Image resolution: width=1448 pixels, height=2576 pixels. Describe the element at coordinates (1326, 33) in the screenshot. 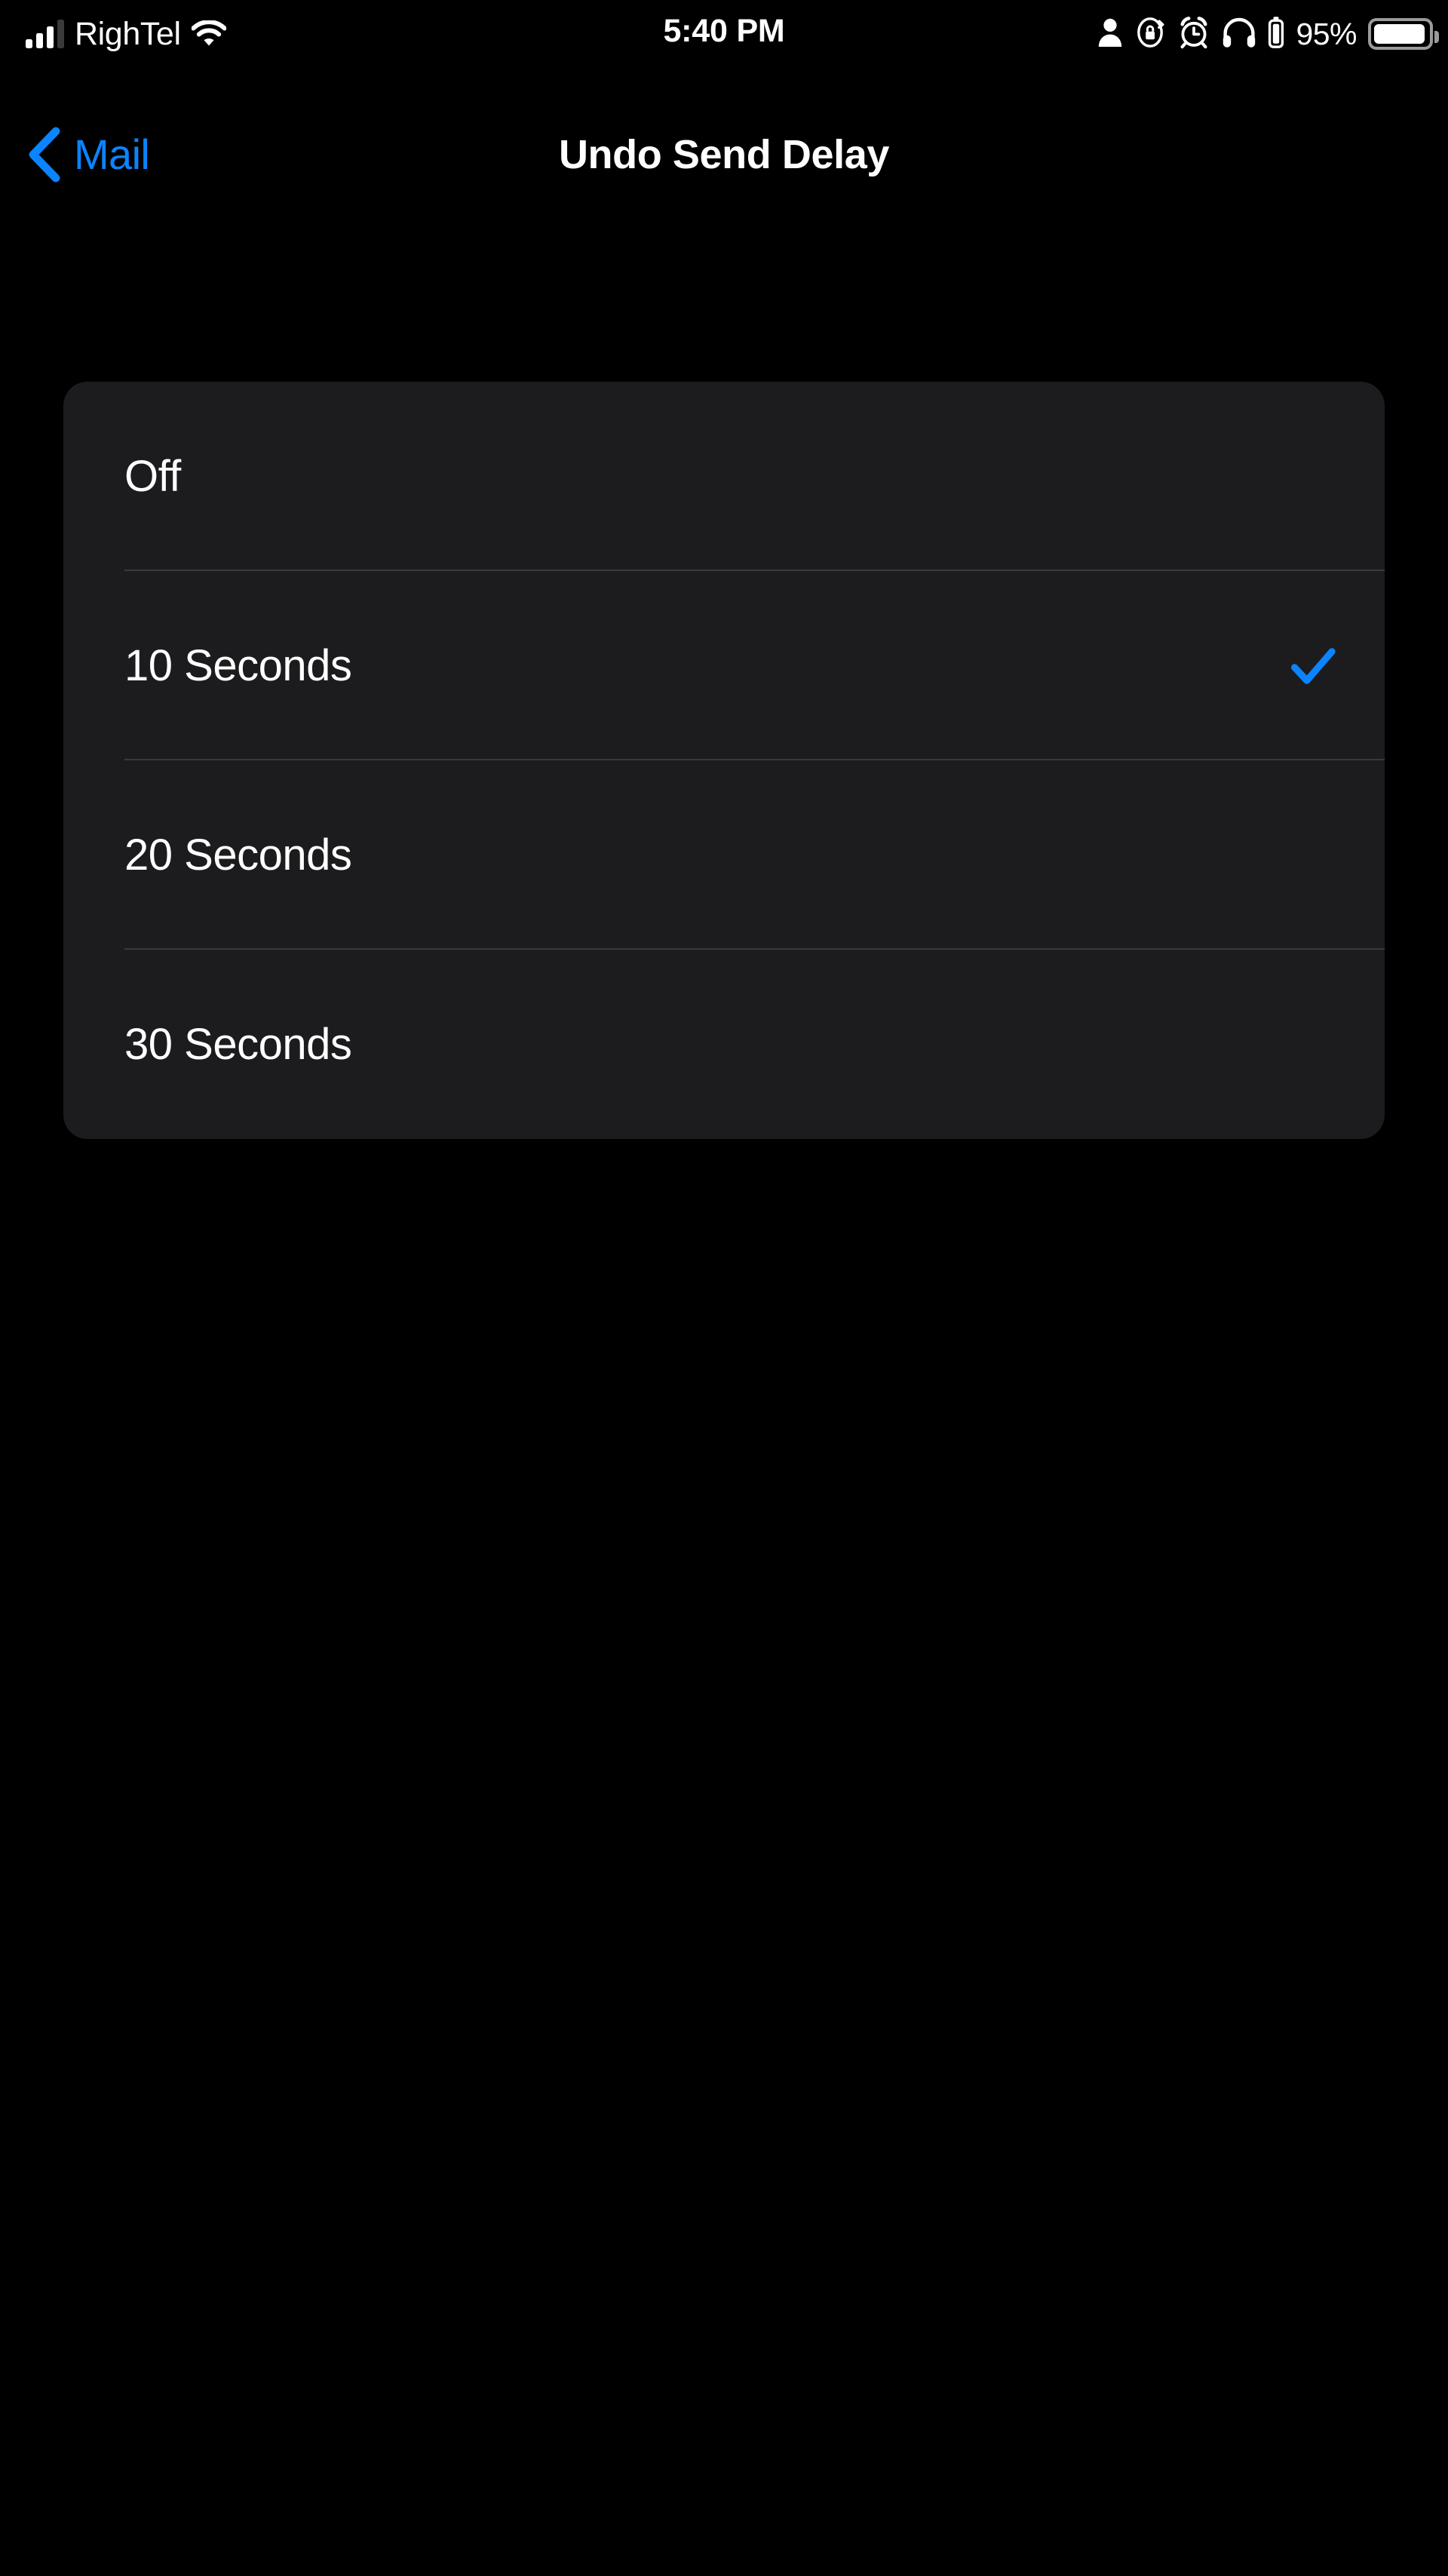

I see `battery-percent-label: 95%` at that location.